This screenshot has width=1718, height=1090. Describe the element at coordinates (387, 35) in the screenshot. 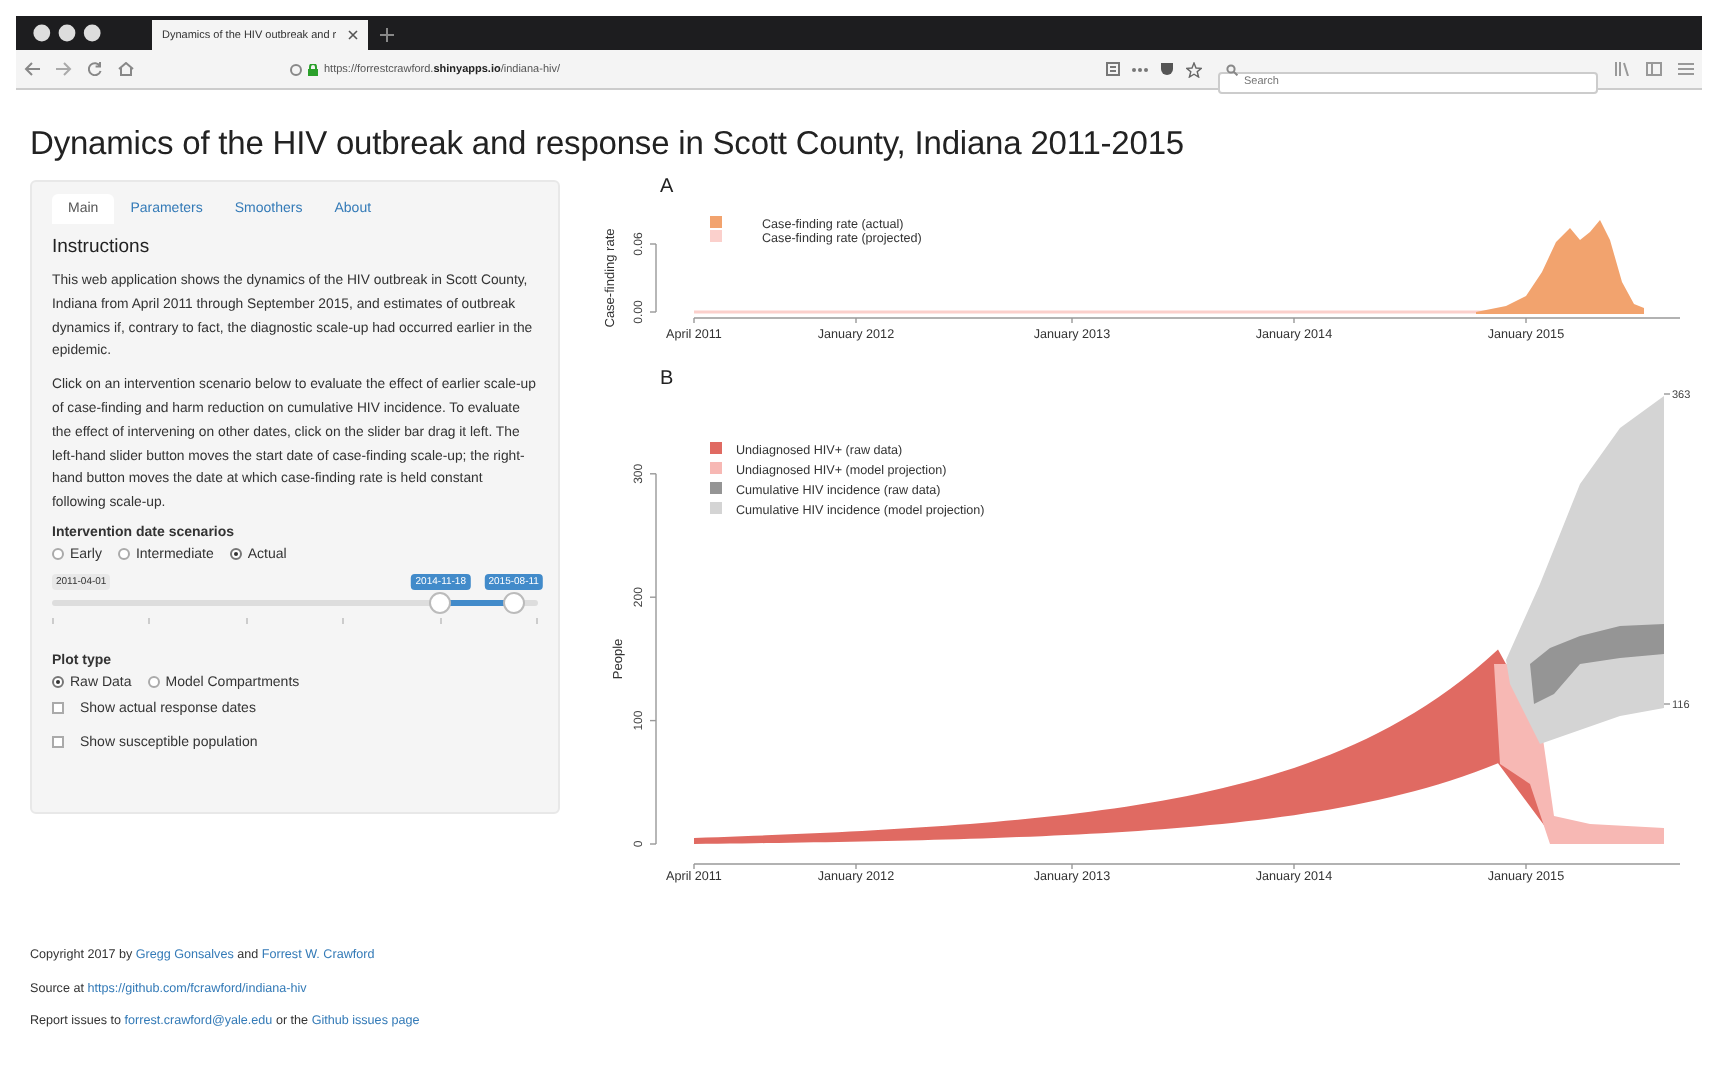

I see `new-tab-icon` at that location.